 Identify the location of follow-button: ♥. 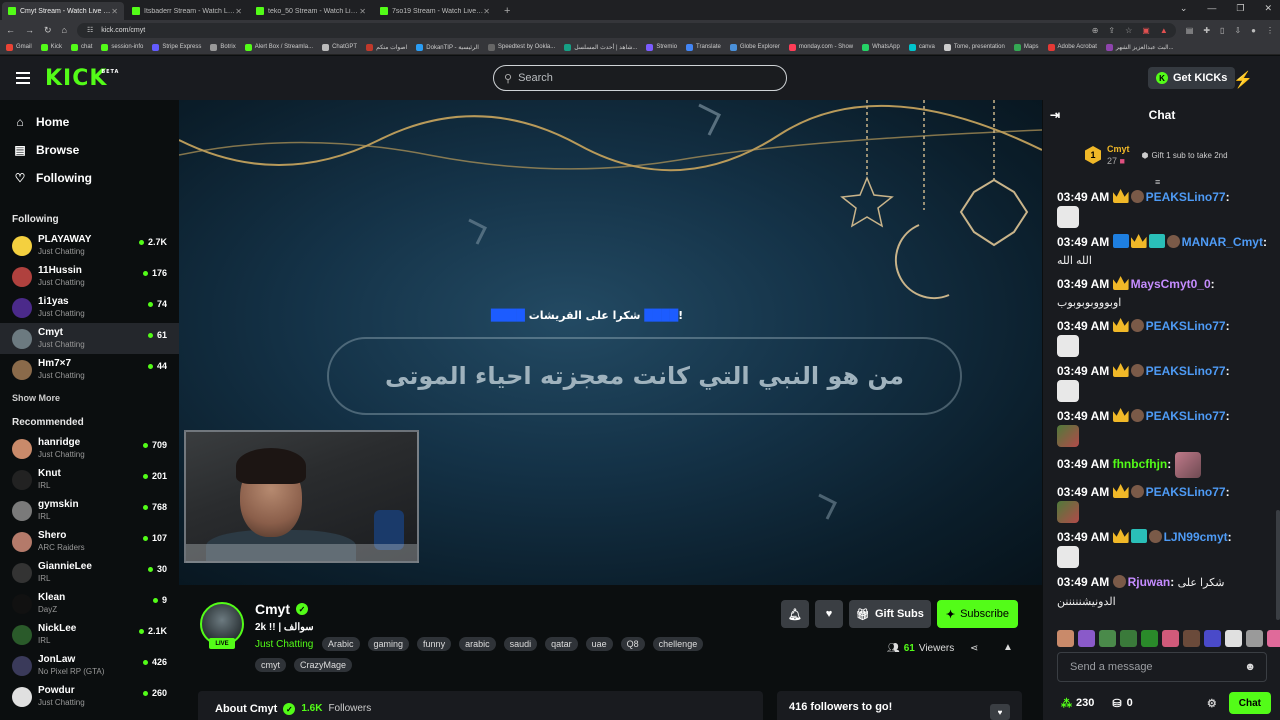
(829, 614).